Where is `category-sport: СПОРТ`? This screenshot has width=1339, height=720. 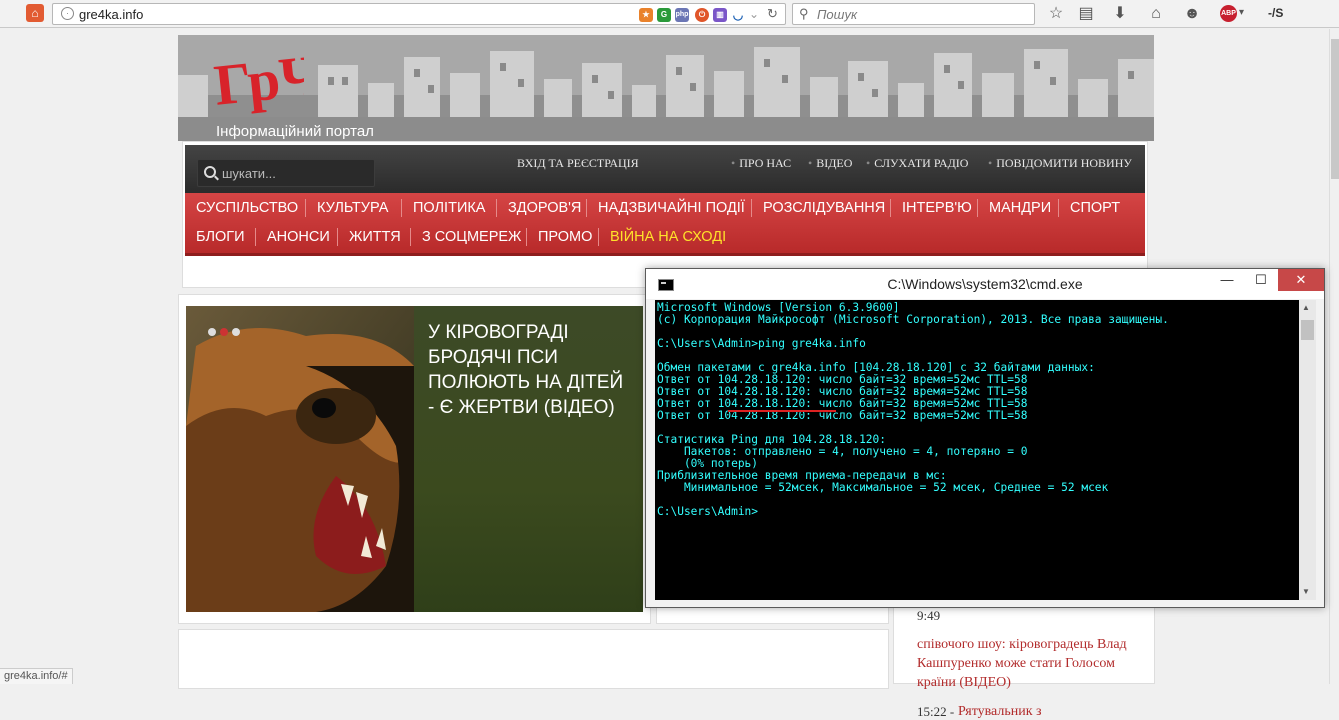 category-sport: СПОРТ is located at coordinates (1095, 208).